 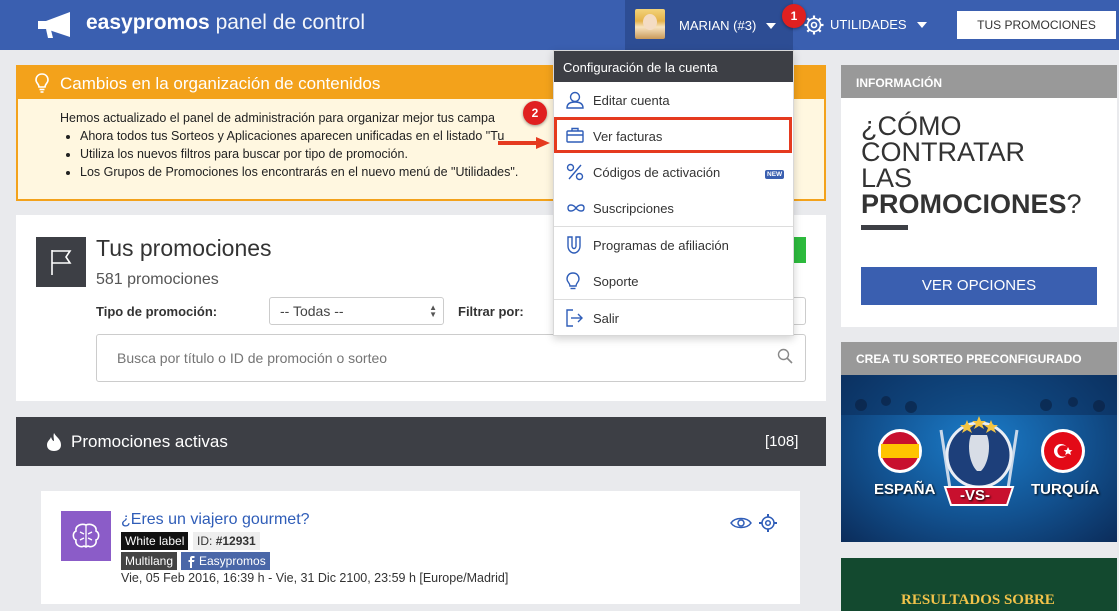 I want to click on infinity-icon, so click(x=576, y=208).